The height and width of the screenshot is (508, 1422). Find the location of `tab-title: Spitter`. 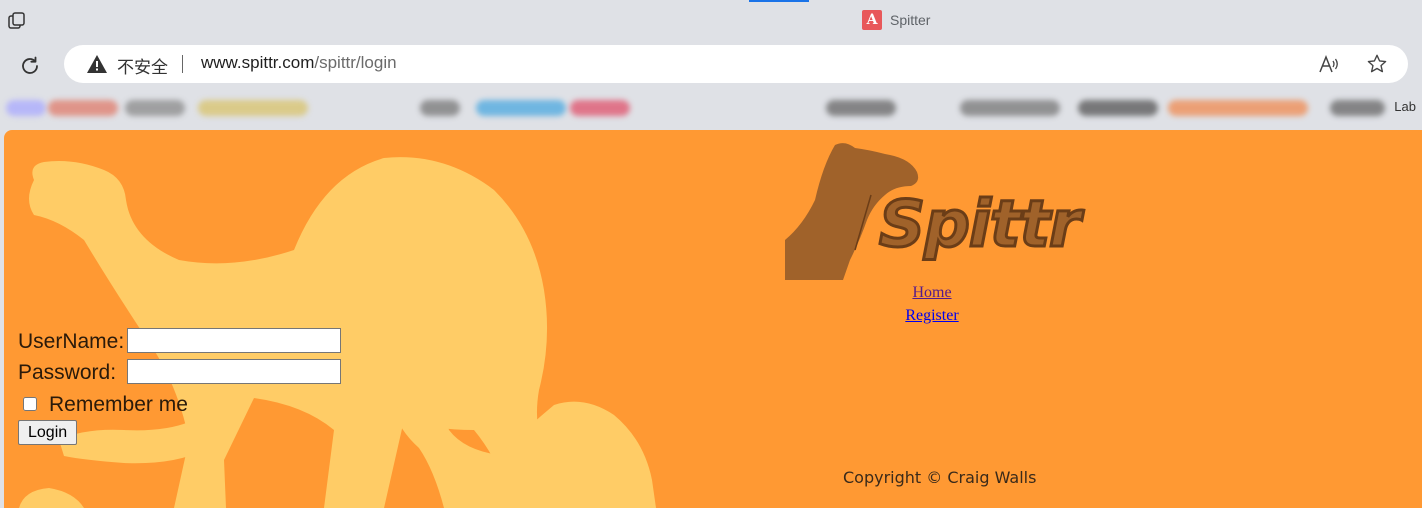

tab-title: Spitter is located at coordinates (910, 20).